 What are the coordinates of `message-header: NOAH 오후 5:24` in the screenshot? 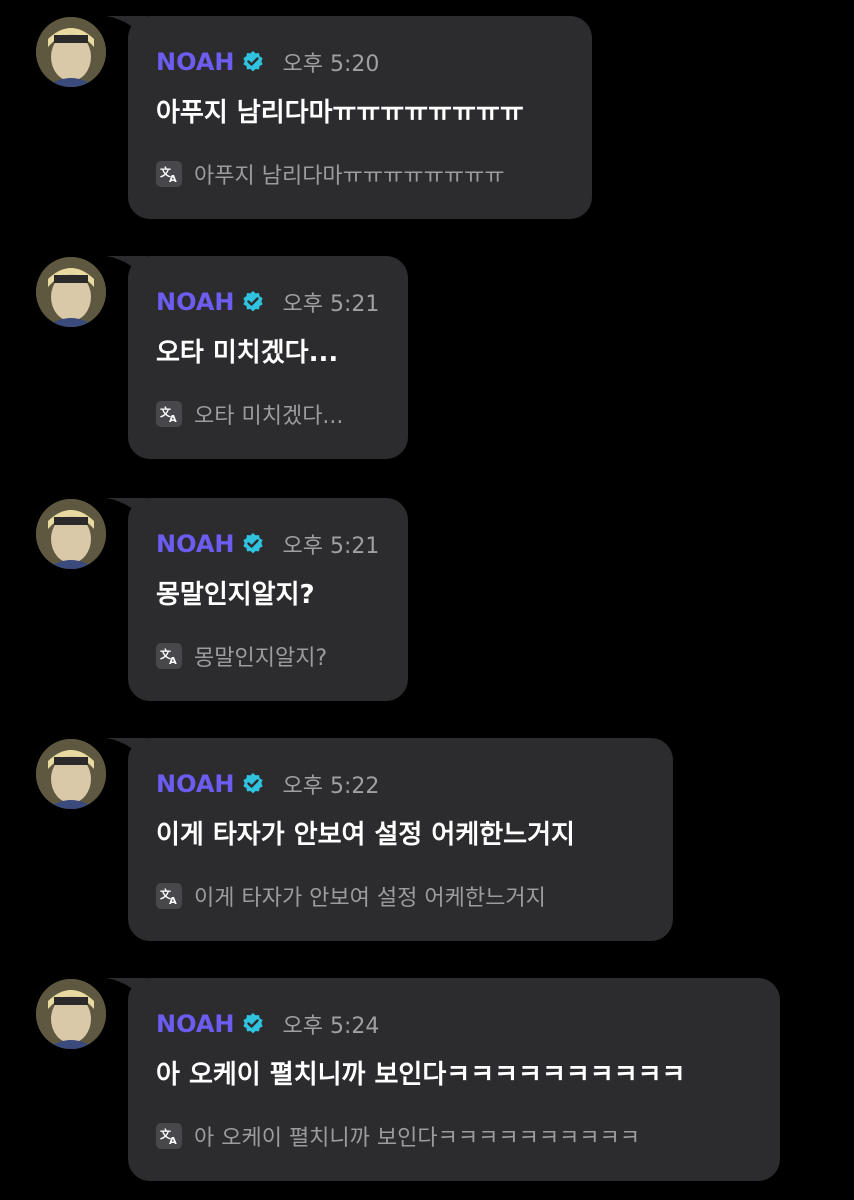 It's located at (267, 1024).